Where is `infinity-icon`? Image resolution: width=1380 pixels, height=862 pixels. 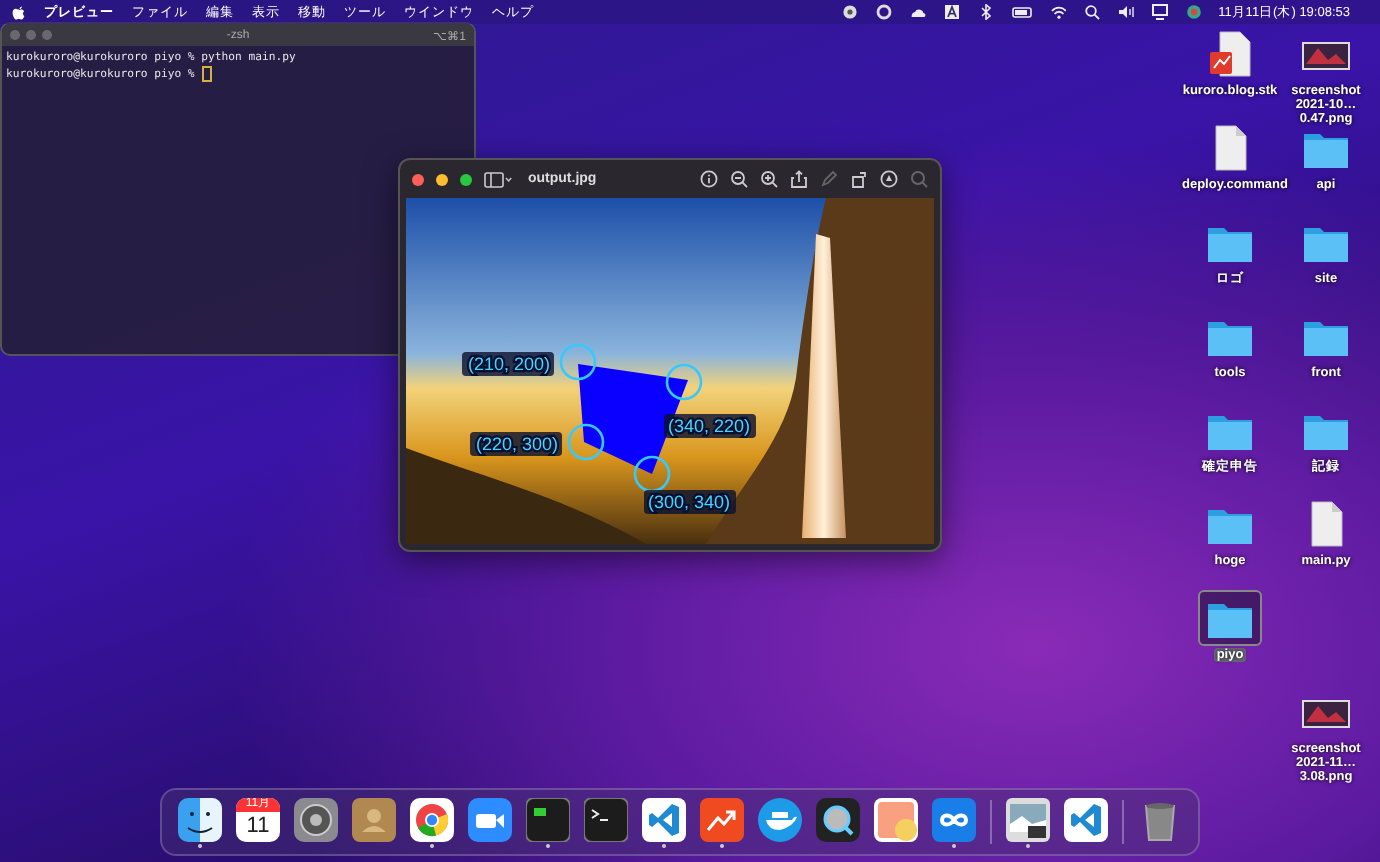
infinity-icon is located at coordinates (954, 820).